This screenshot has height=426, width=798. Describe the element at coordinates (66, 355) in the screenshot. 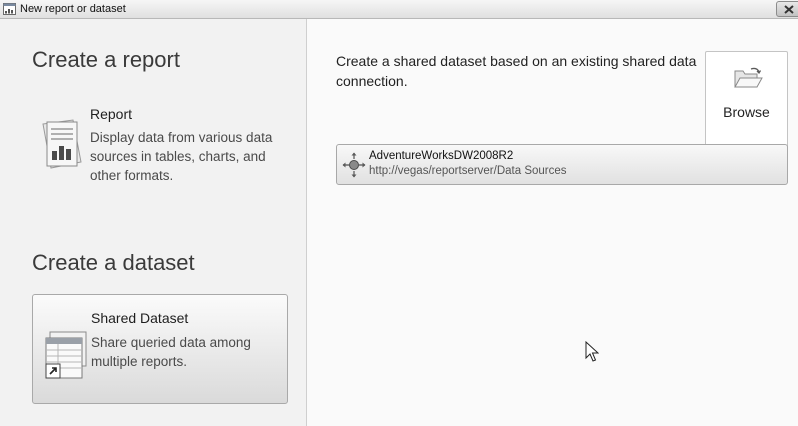

I see `shared-dataset-icon` at that location.